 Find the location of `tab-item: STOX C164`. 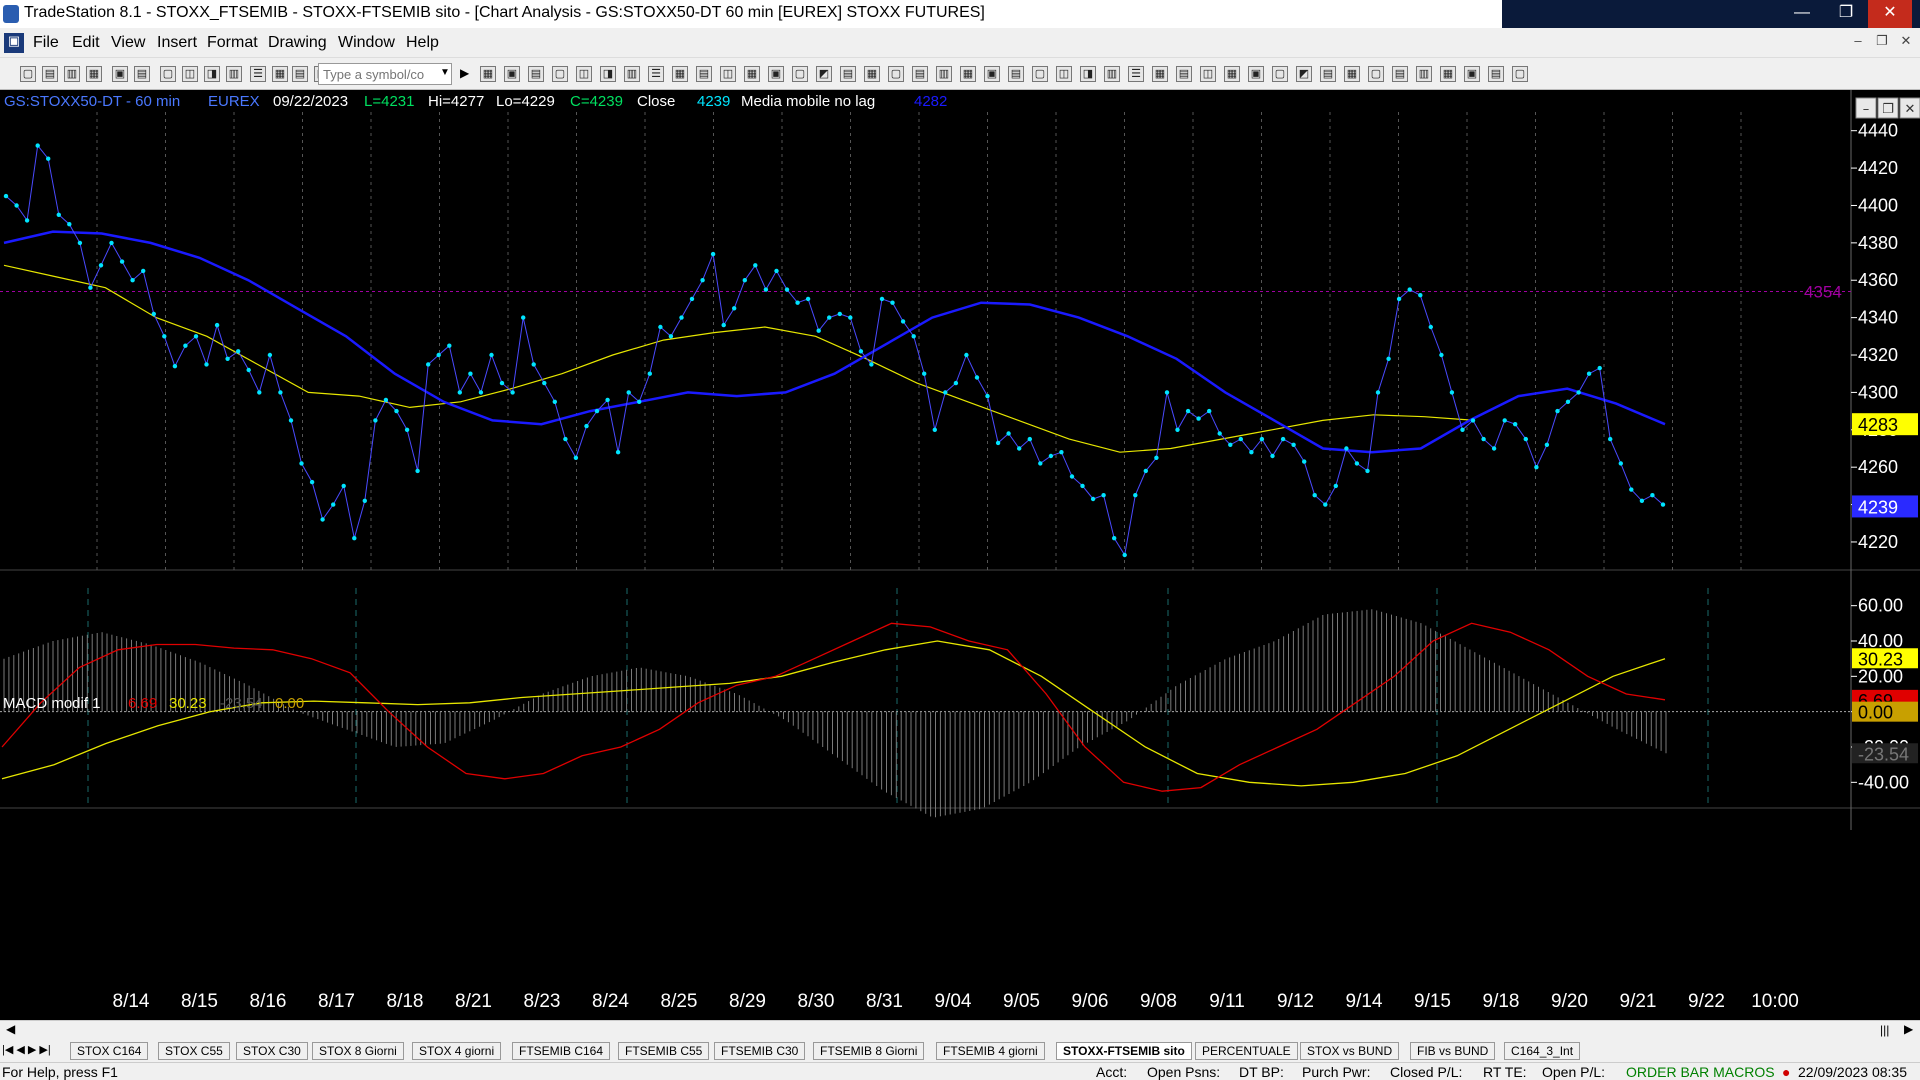

tab-item: STOX C164 is located at coordinates (109, 1051).